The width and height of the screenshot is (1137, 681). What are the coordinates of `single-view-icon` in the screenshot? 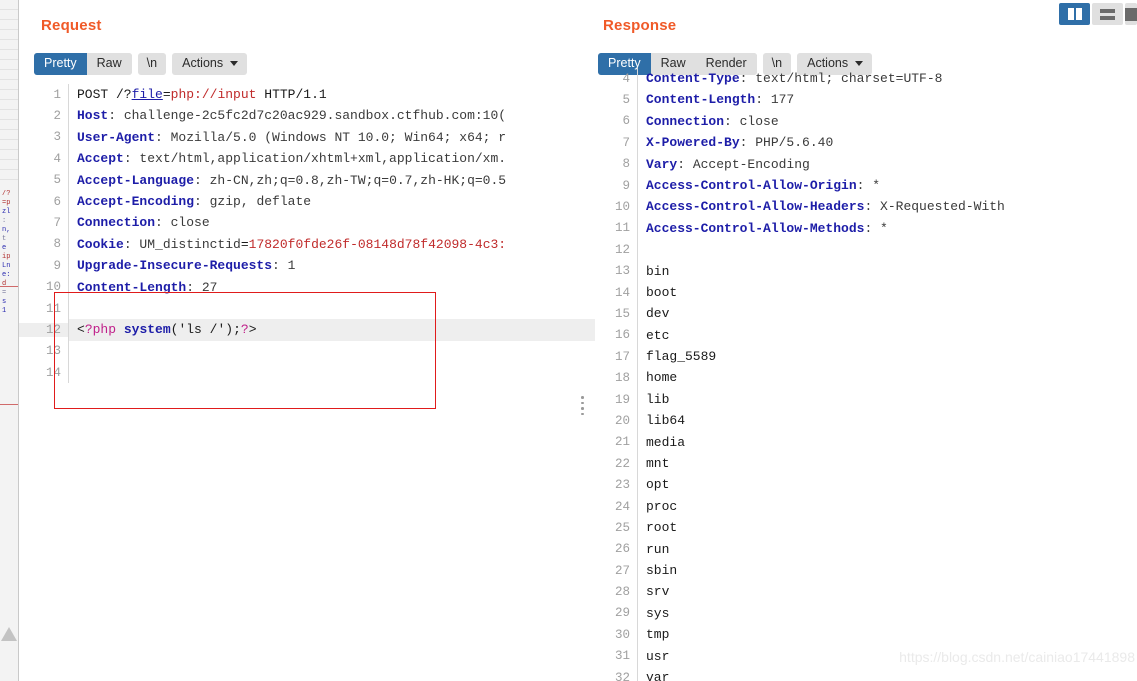 It's located at (1131, 14).